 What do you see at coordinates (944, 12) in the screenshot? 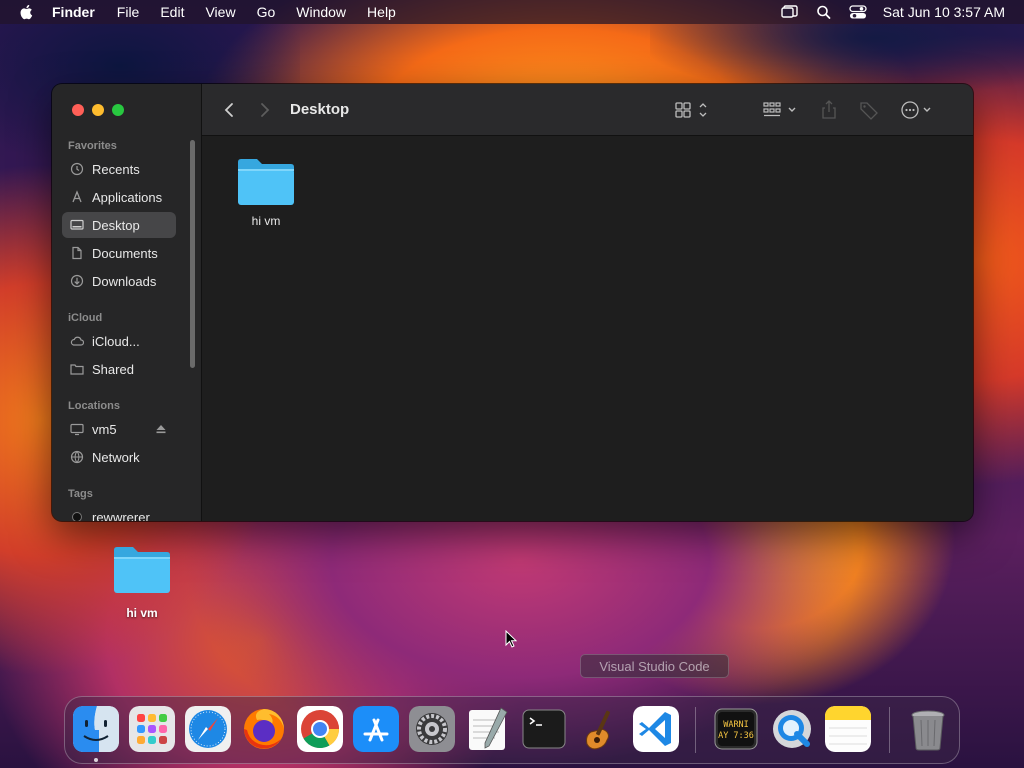
I see `menu-bar-clock: Sat Jun 10 3:57 AM` at bounding box center [944, 12].